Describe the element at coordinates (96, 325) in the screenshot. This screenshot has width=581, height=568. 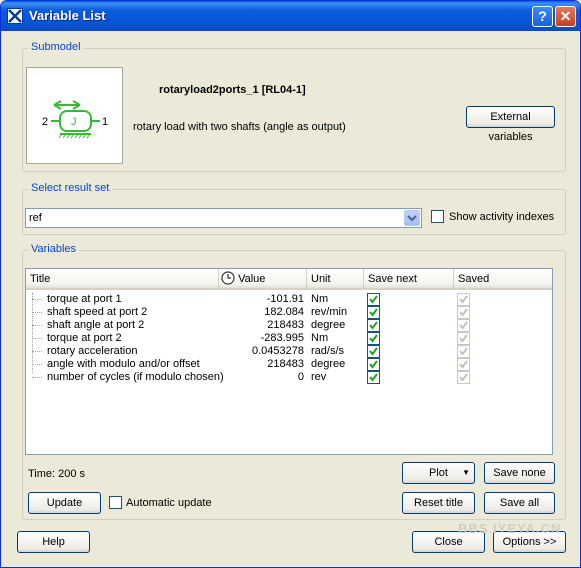
I see `row-title: shaft angle at port 2` at that location.